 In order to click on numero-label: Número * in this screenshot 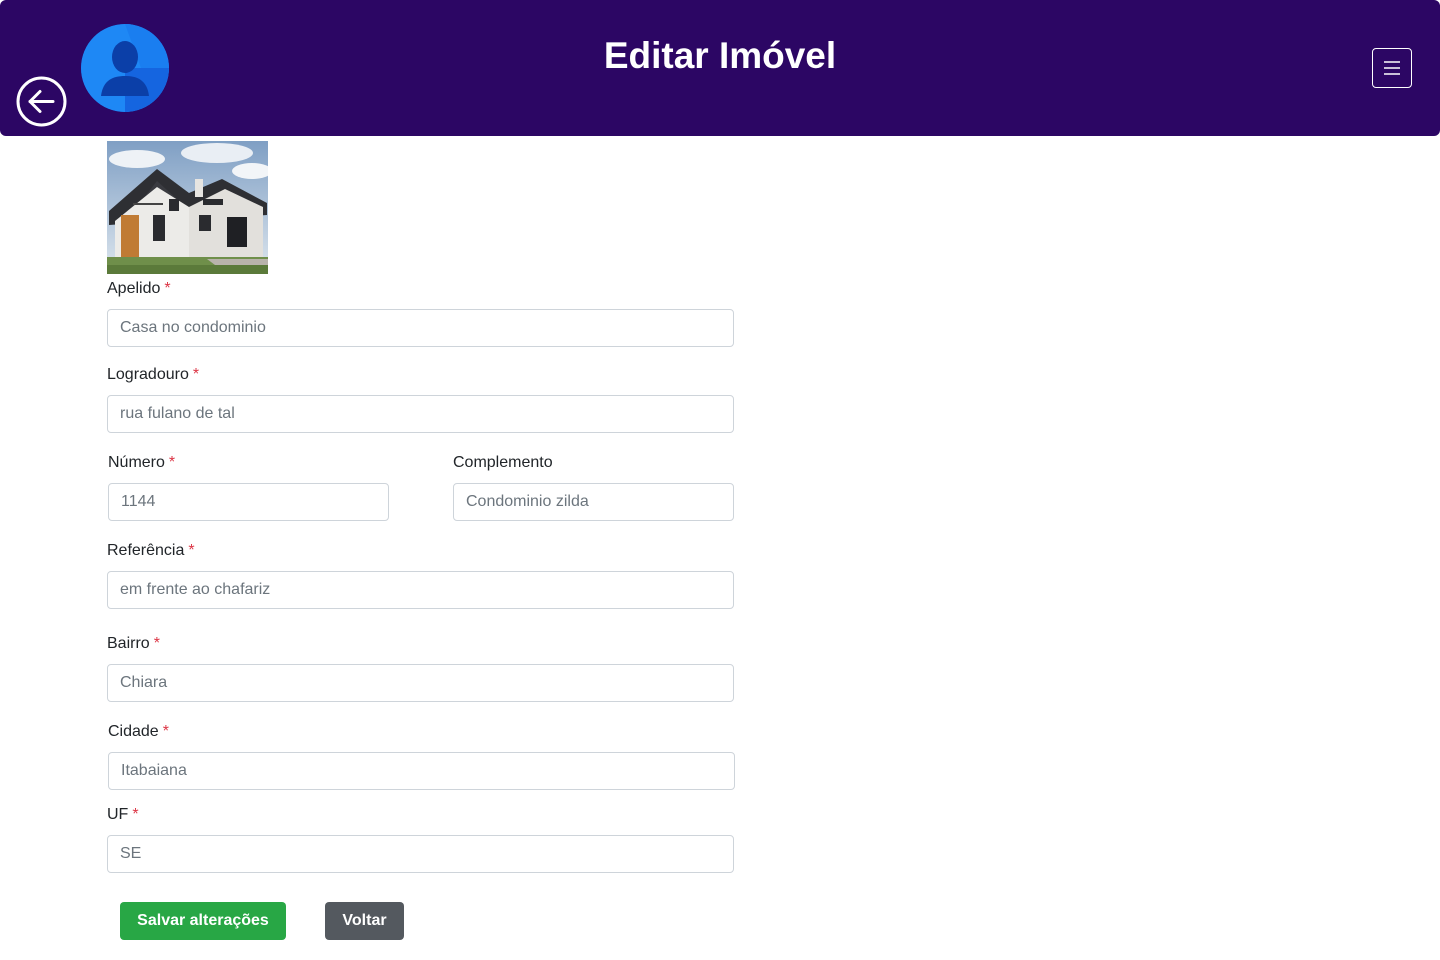, I will do `click(141, 463)`.